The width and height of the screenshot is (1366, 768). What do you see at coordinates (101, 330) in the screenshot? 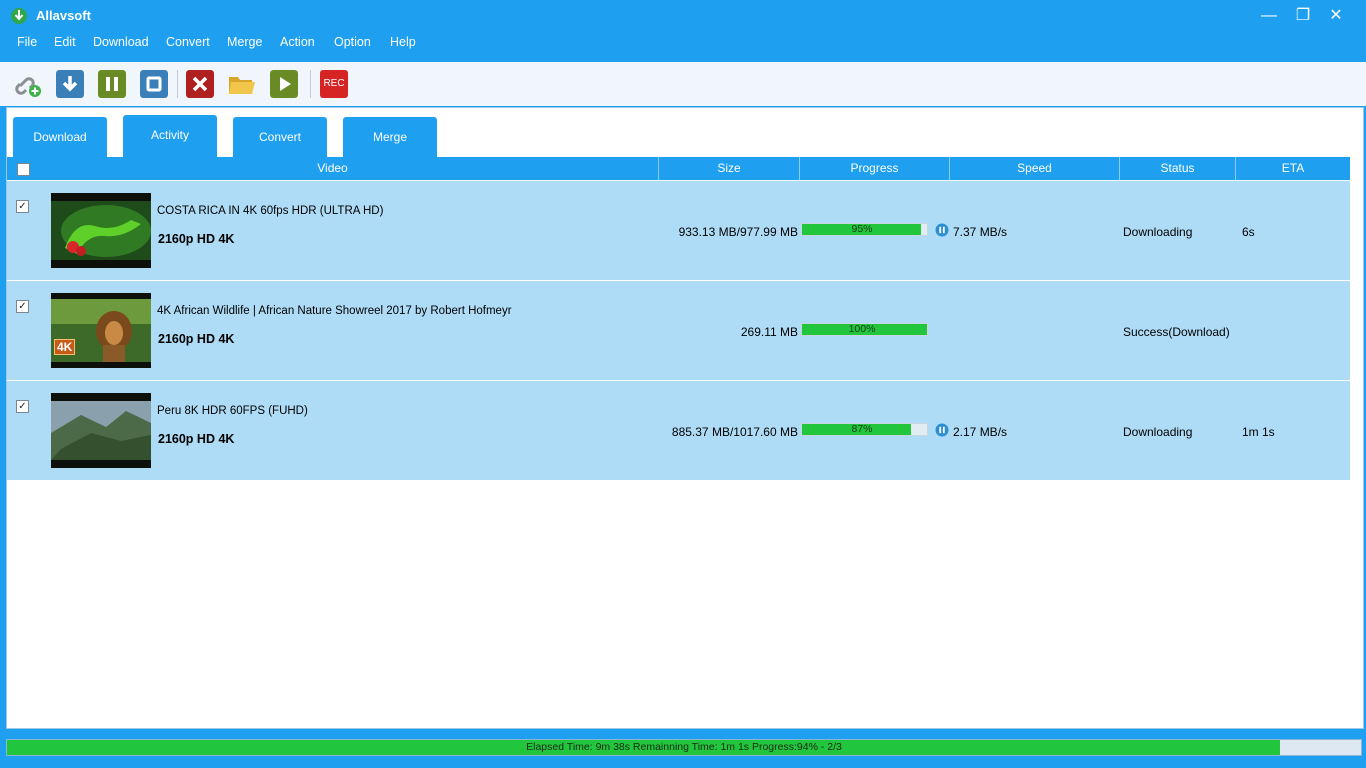
I see `video-thumbnail: 4K` at bounding box center [101, 330].